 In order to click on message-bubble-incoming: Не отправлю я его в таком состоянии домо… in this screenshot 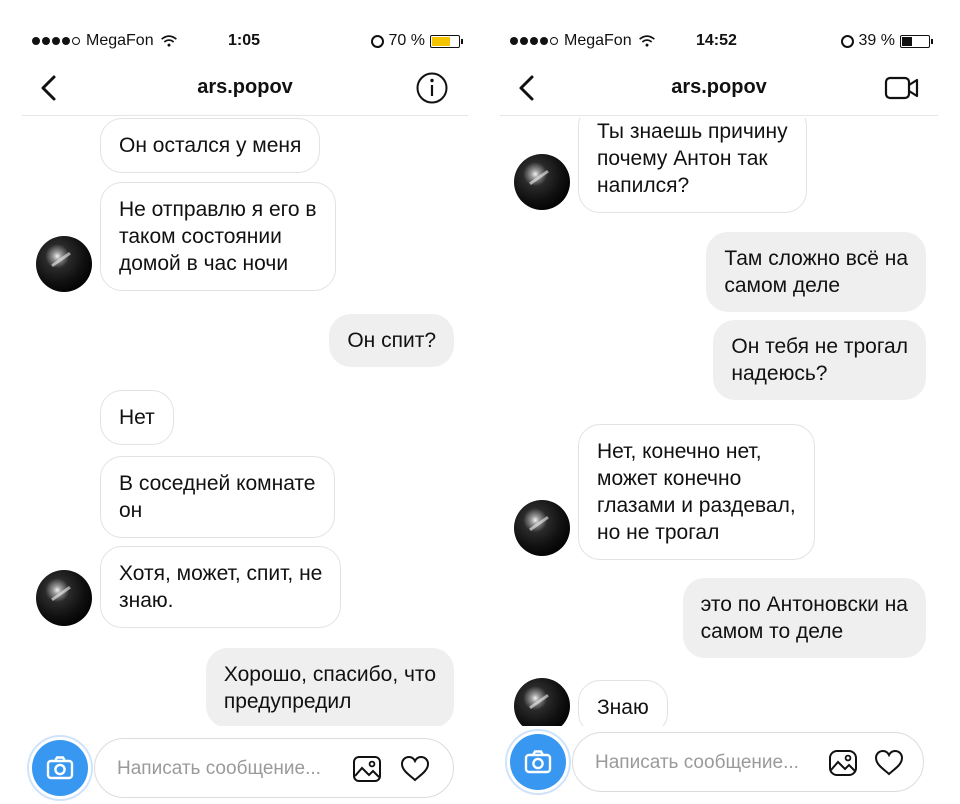, I will do `click(218, 236)`.